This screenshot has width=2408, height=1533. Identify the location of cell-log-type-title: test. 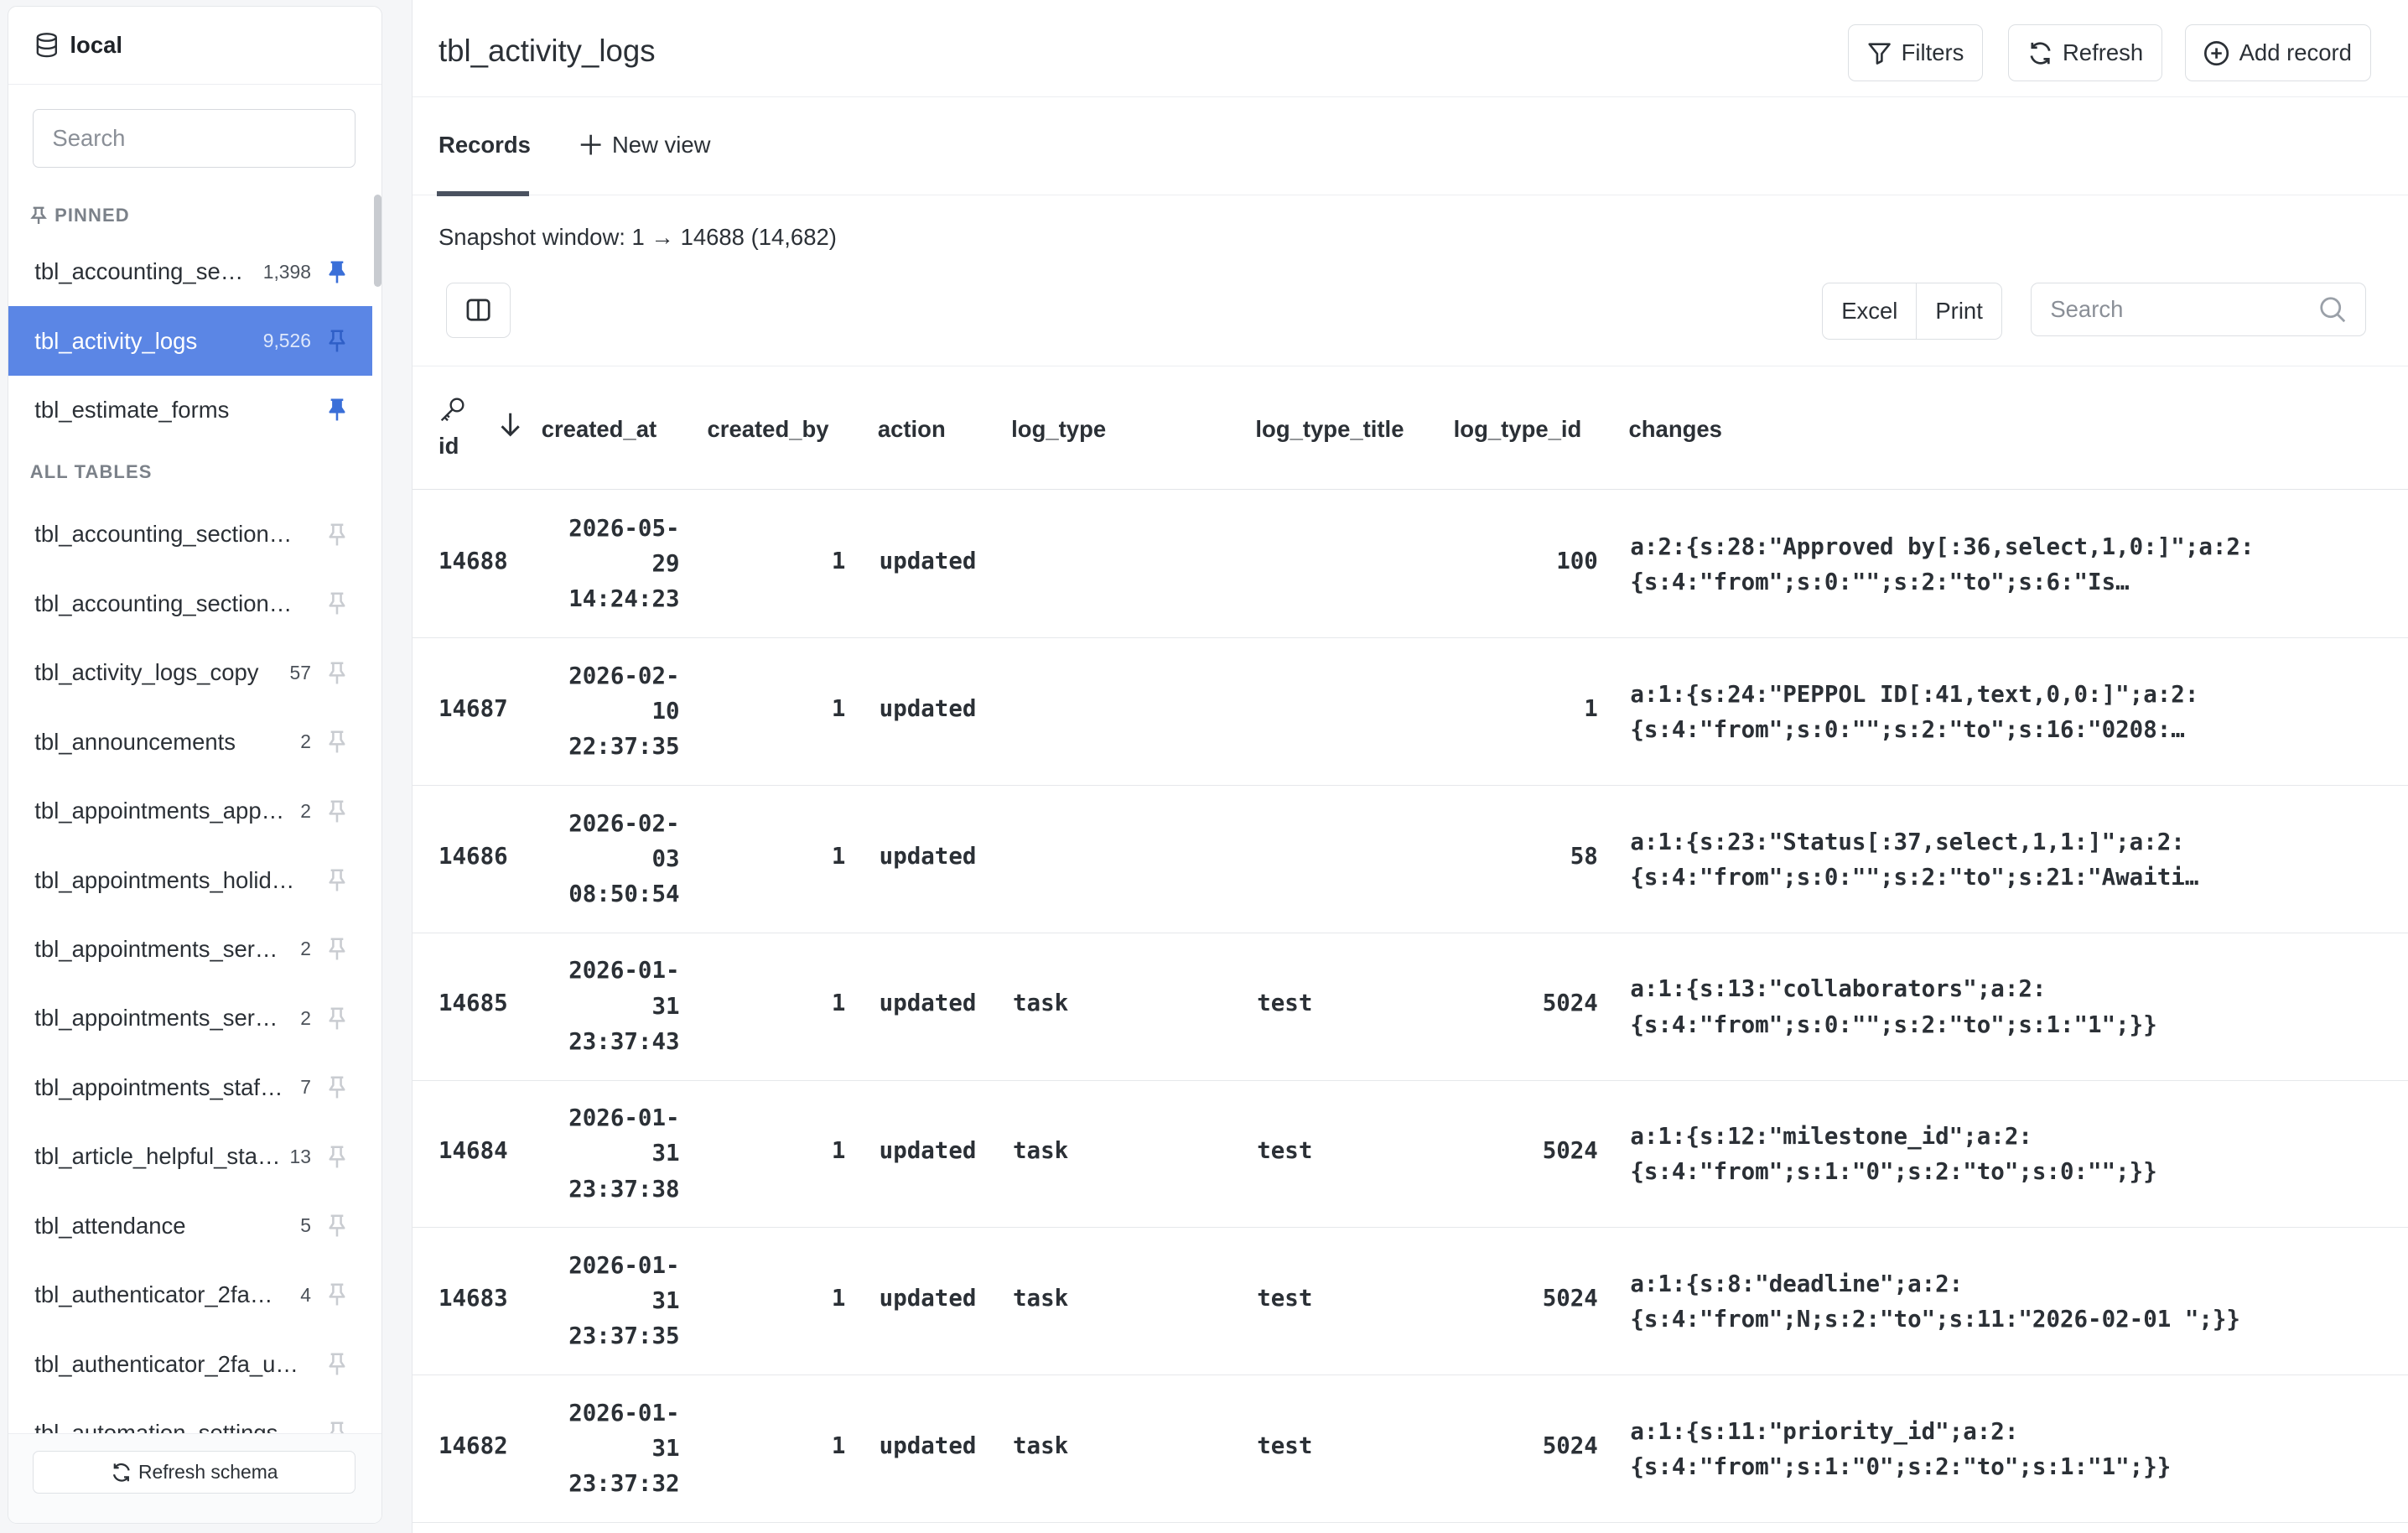
(1285, 1445).